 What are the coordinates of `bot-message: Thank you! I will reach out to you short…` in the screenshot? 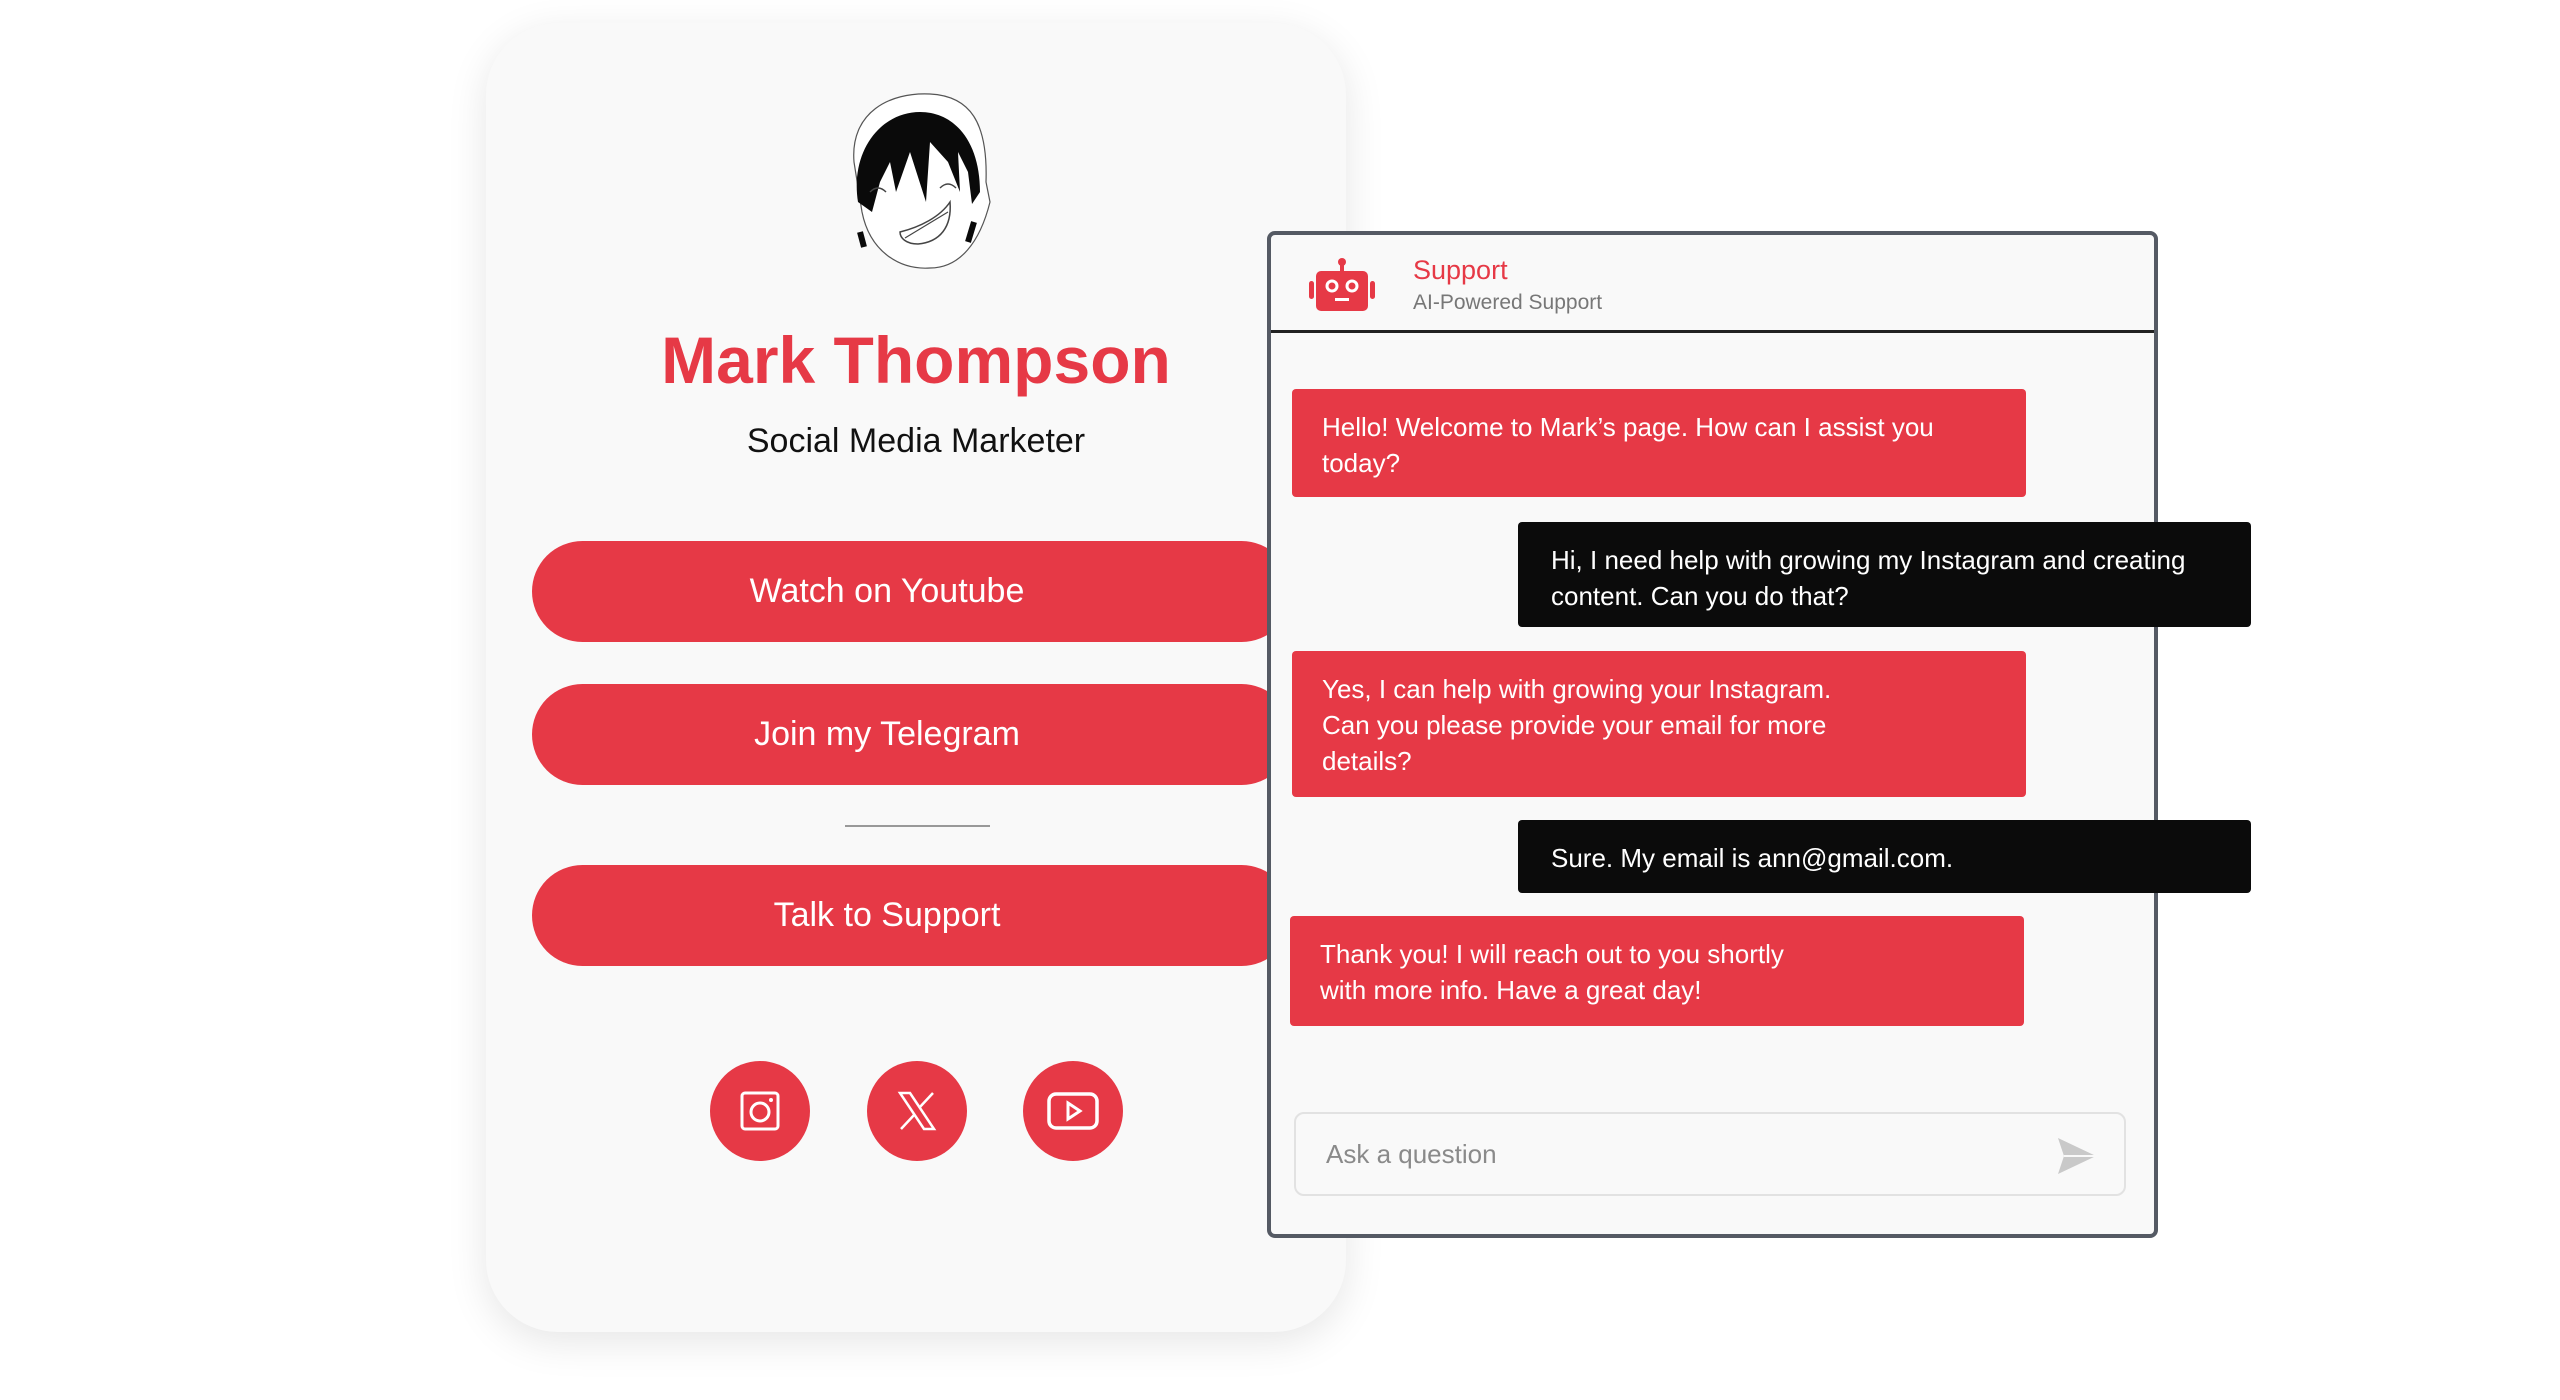 It's located at (1657, 971).